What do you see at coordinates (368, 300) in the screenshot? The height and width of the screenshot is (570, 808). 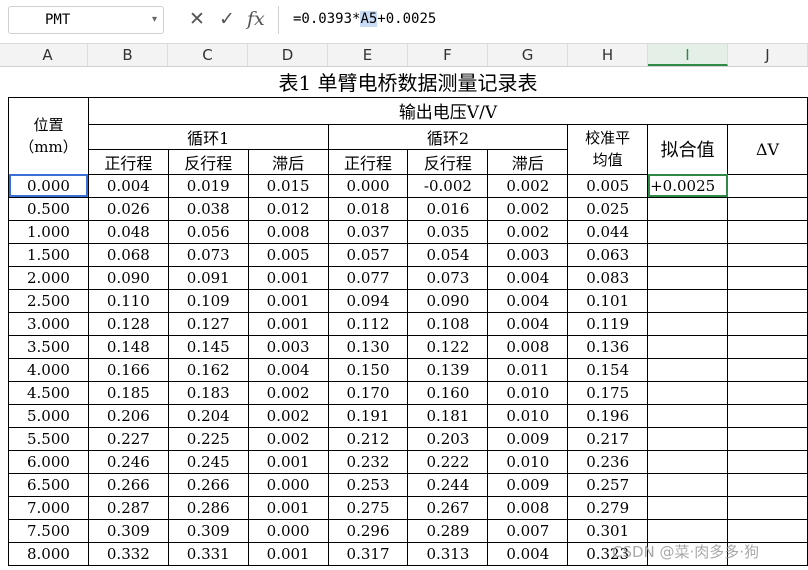 I see `table-cell: 0.094` at bounding box center [368, 300].